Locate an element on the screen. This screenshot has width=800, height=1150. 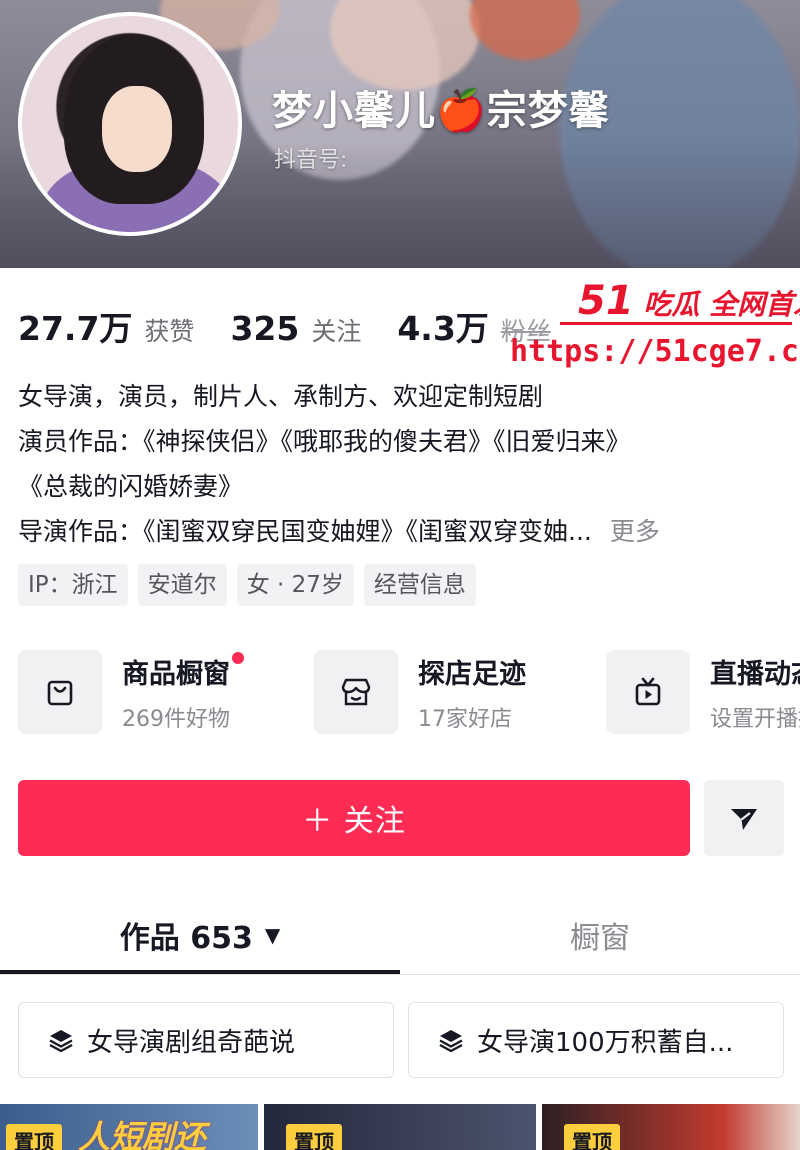
bio-line-last: 导演作品：《闺蜜双穿民国变妯娌》《闺蜜双穿变妯... 更多 is located at coordinates (403, 531).